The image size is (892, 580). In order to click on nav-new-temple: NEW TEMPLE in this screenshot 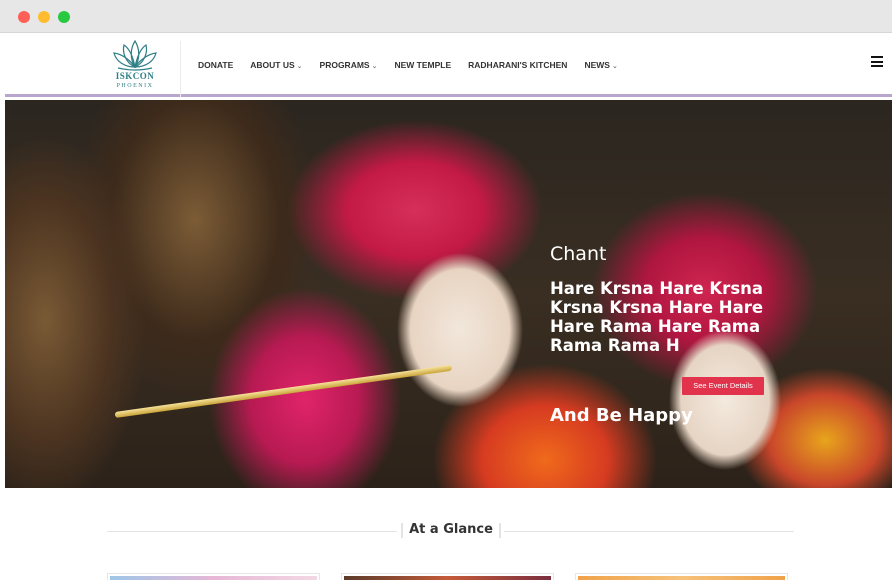, I will do `click(422, 65)`.